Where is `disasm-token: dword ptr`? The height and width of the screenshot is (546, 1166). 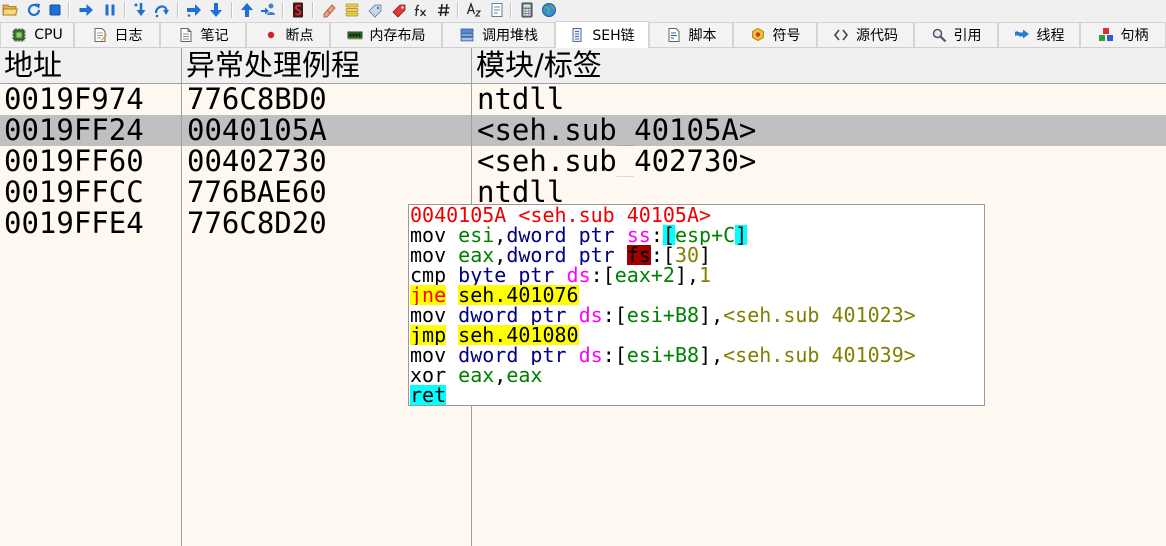
disasm-token: dword ptr is located at coordinates (518, 355).